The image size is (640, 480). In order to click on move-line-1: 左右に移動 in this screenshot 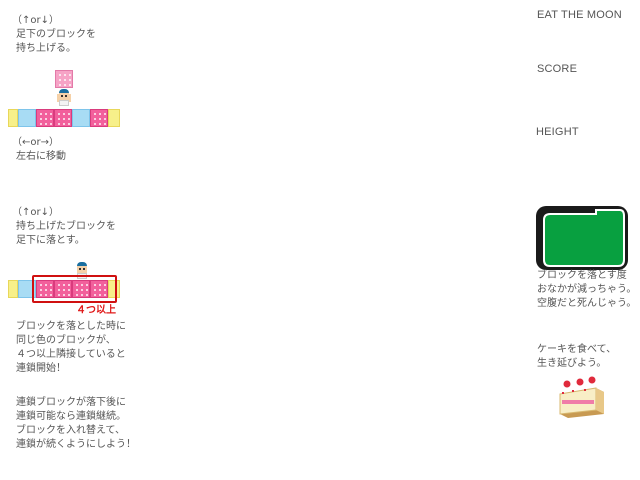, I will do `click(41, 156)`.